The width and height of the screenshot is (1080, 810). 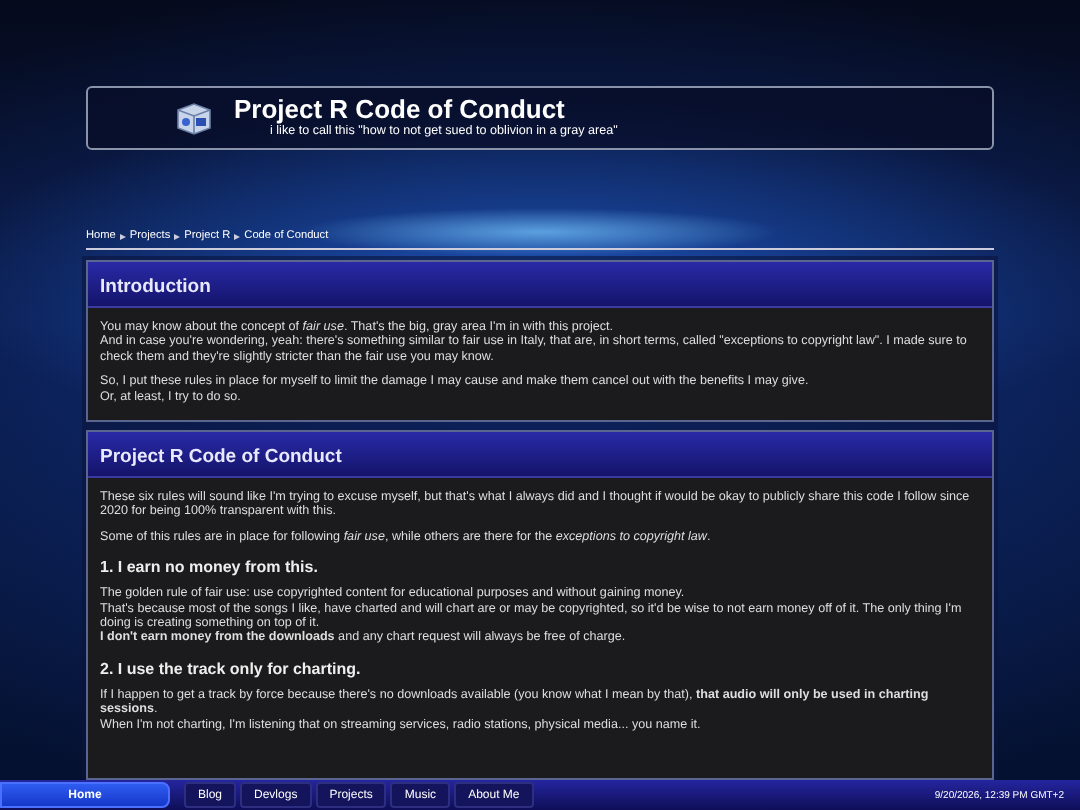 What do you see at coordinates (400, 109) in the screenshot?
I see `page-title: Project R Code of Conduct` at bounding box center [400, 109].